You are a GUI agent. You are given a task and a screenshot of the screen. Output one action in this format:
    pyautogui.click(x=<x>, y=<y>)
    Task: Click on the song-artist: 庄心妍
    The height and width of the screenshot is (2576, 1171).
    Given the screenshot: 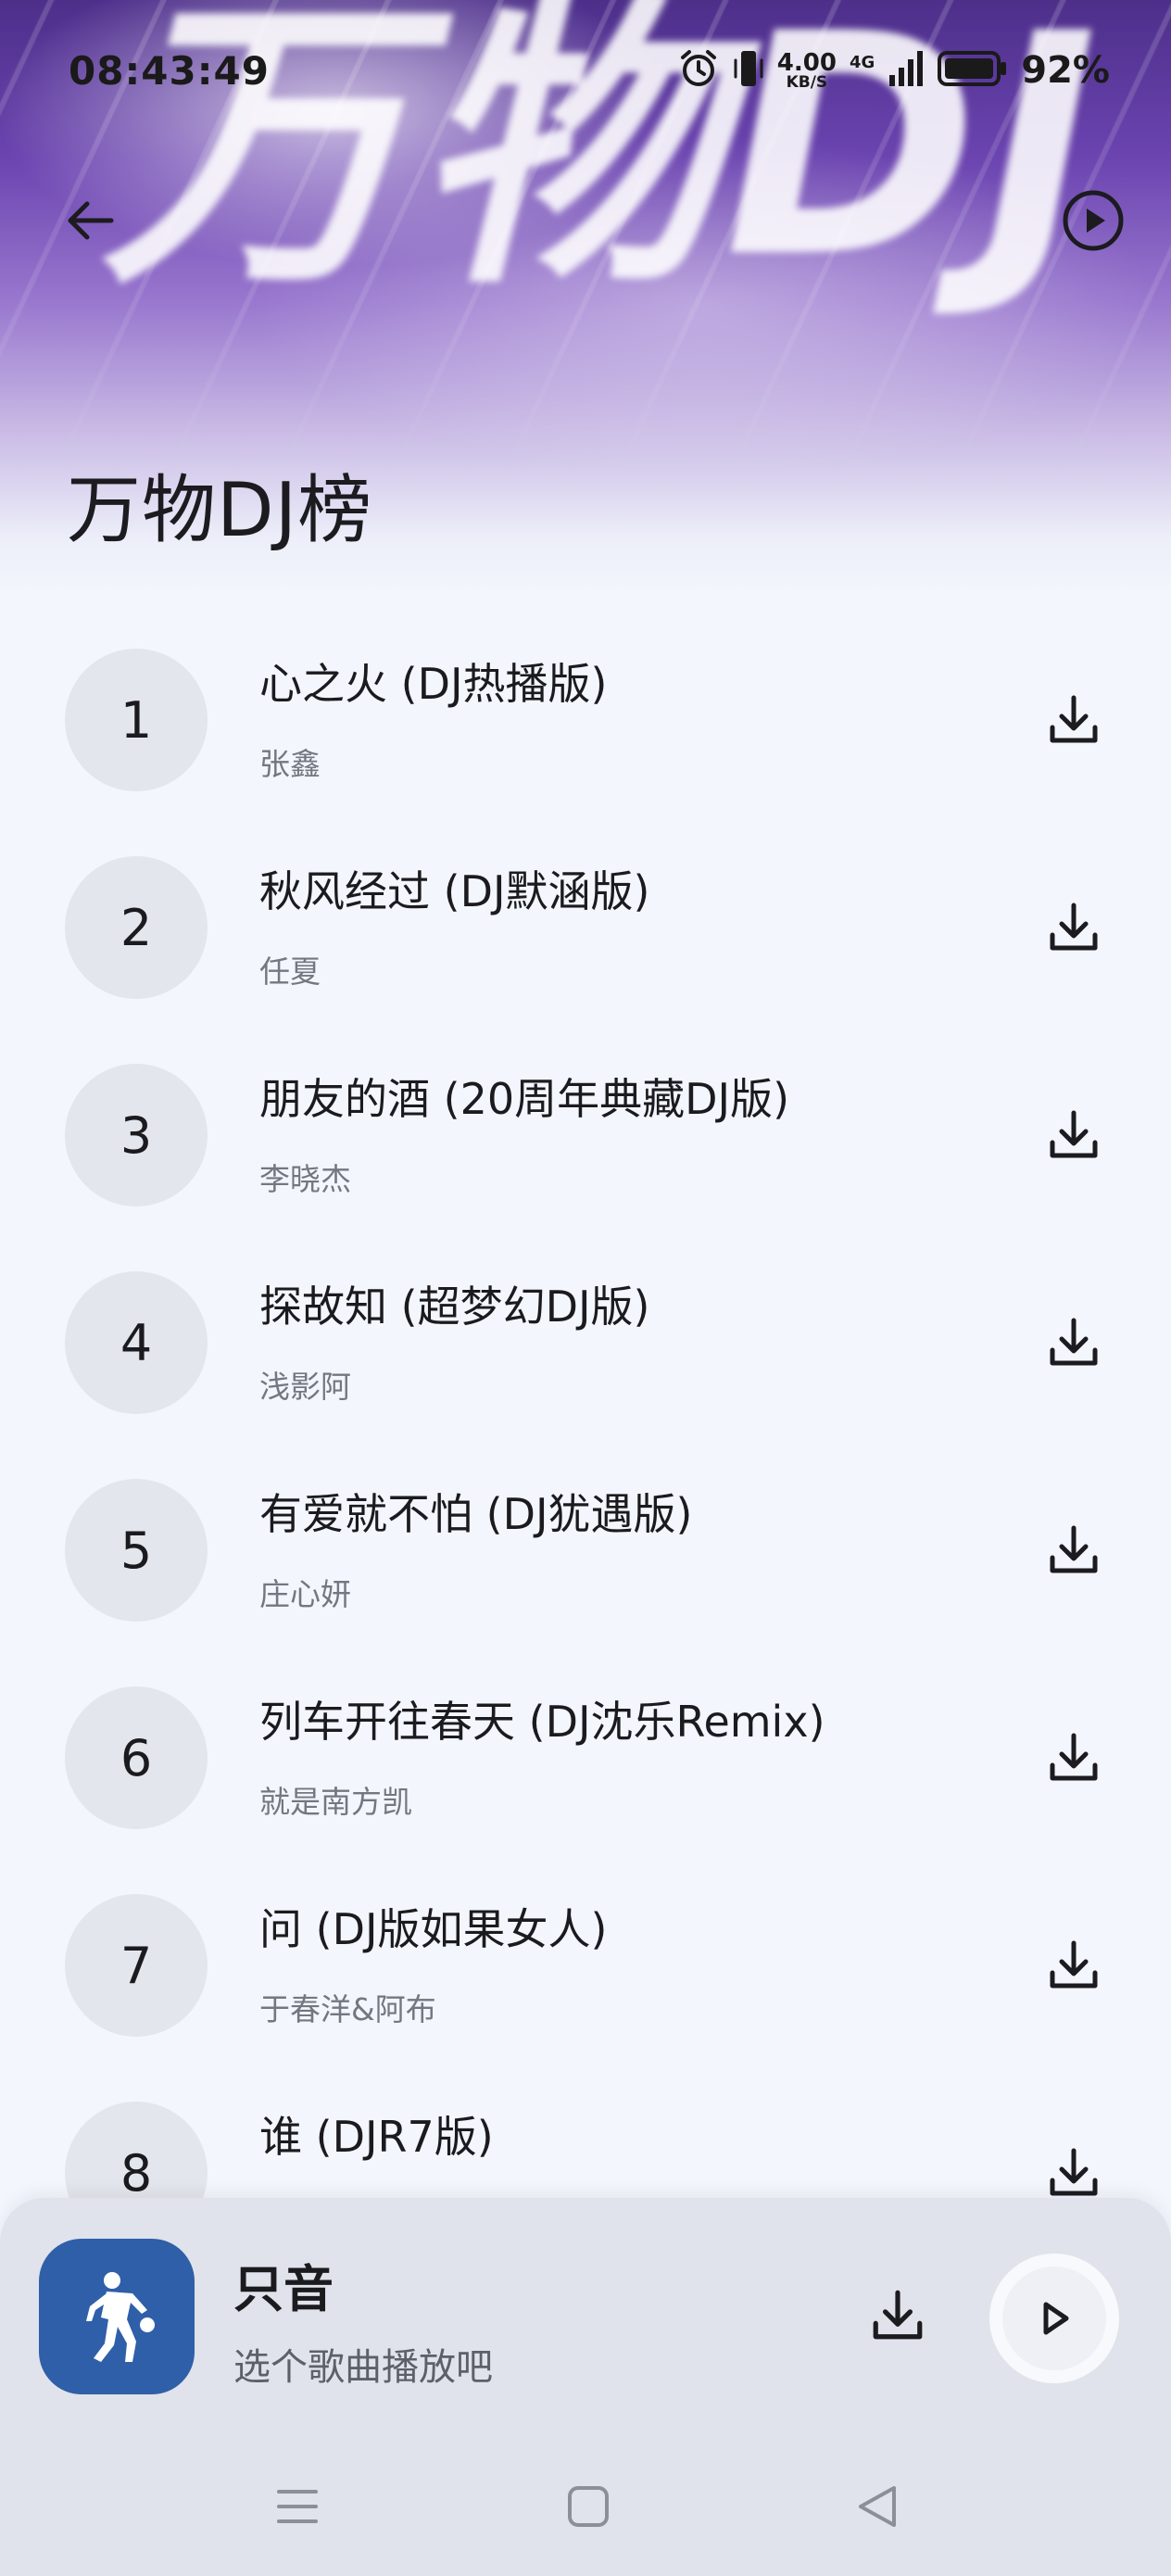 What is the action you would take?
    pyautogui.click(x=305, y=1594)
    